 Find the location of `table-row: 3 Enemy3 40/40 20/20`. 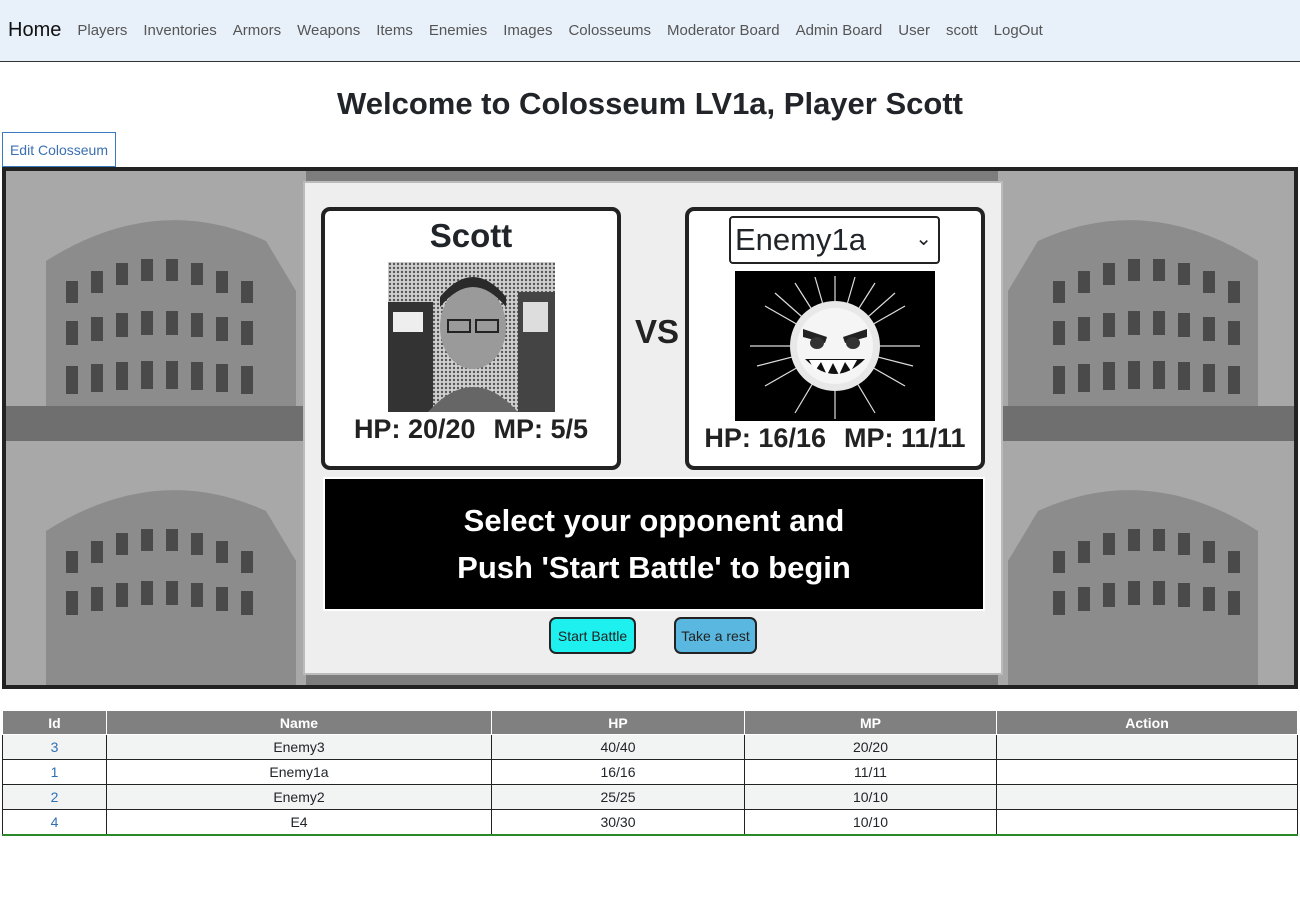

table-row: 3 Enemy3 40/40 20/20 is located at coordinates (650, 747).